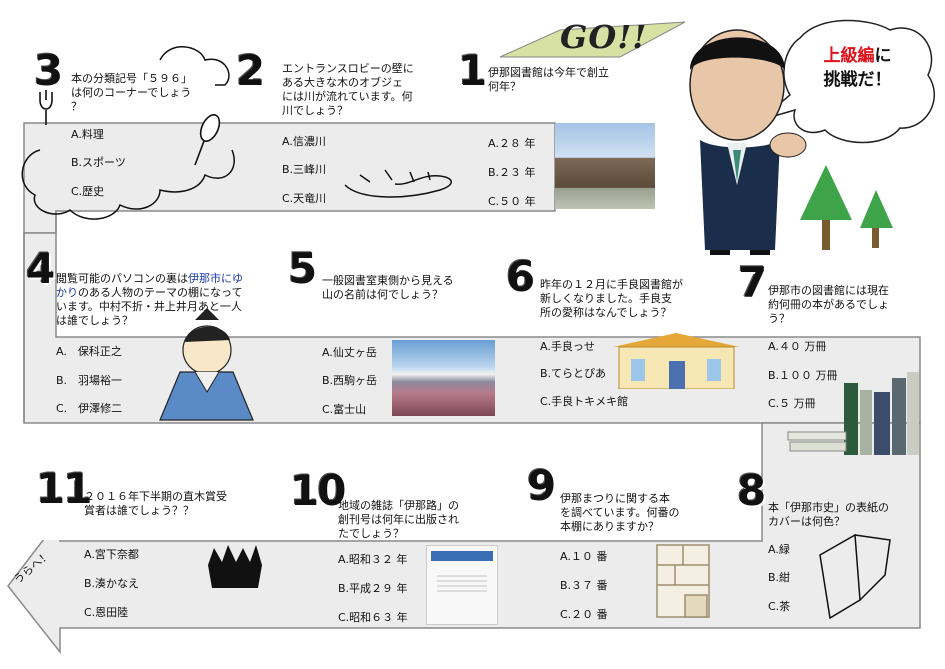 The image size is (945, 669). What do you see at coordinates (372, 560) in the screenshot?
I see `q10-option-a: A.昭和３２ 年` at bounding box center [372, 560].